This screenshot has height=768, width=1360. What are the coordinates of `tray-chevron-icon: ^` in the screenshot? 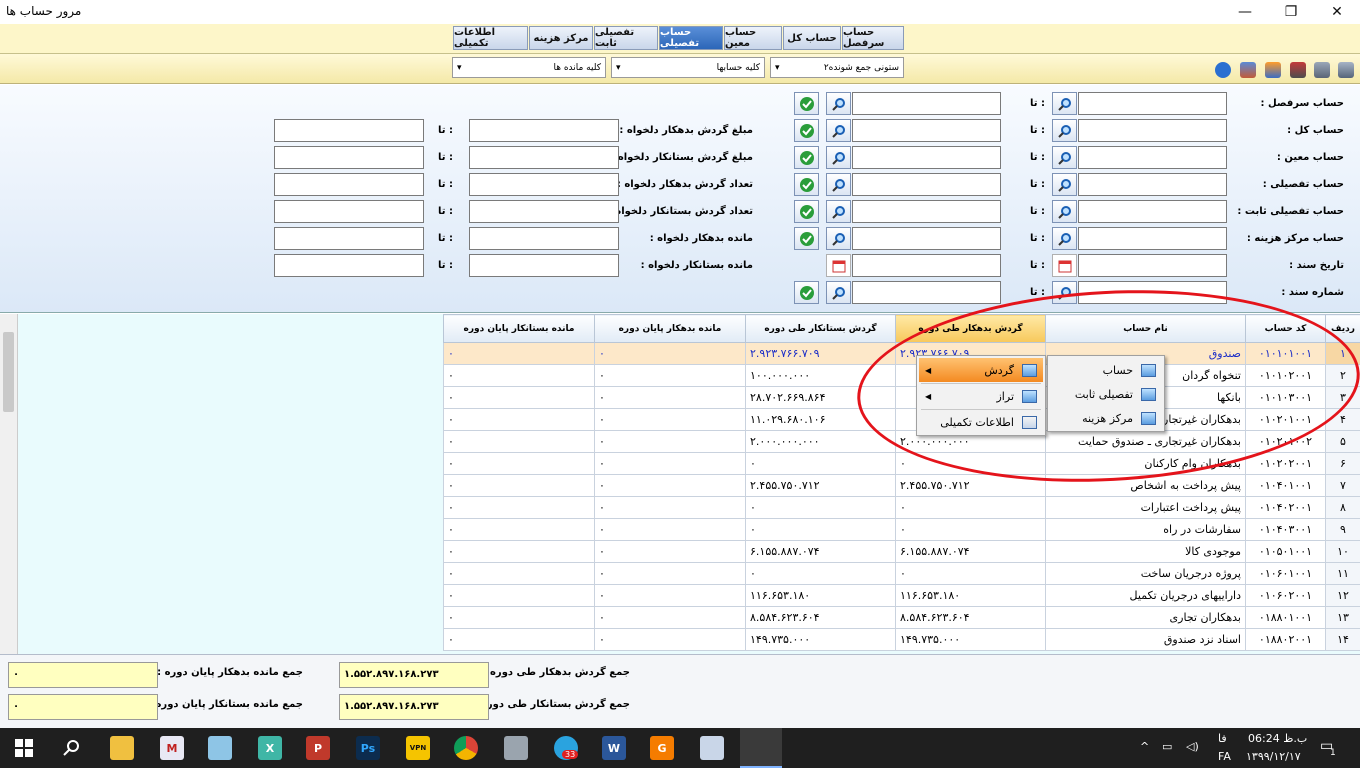 It's located at (1144, 746).